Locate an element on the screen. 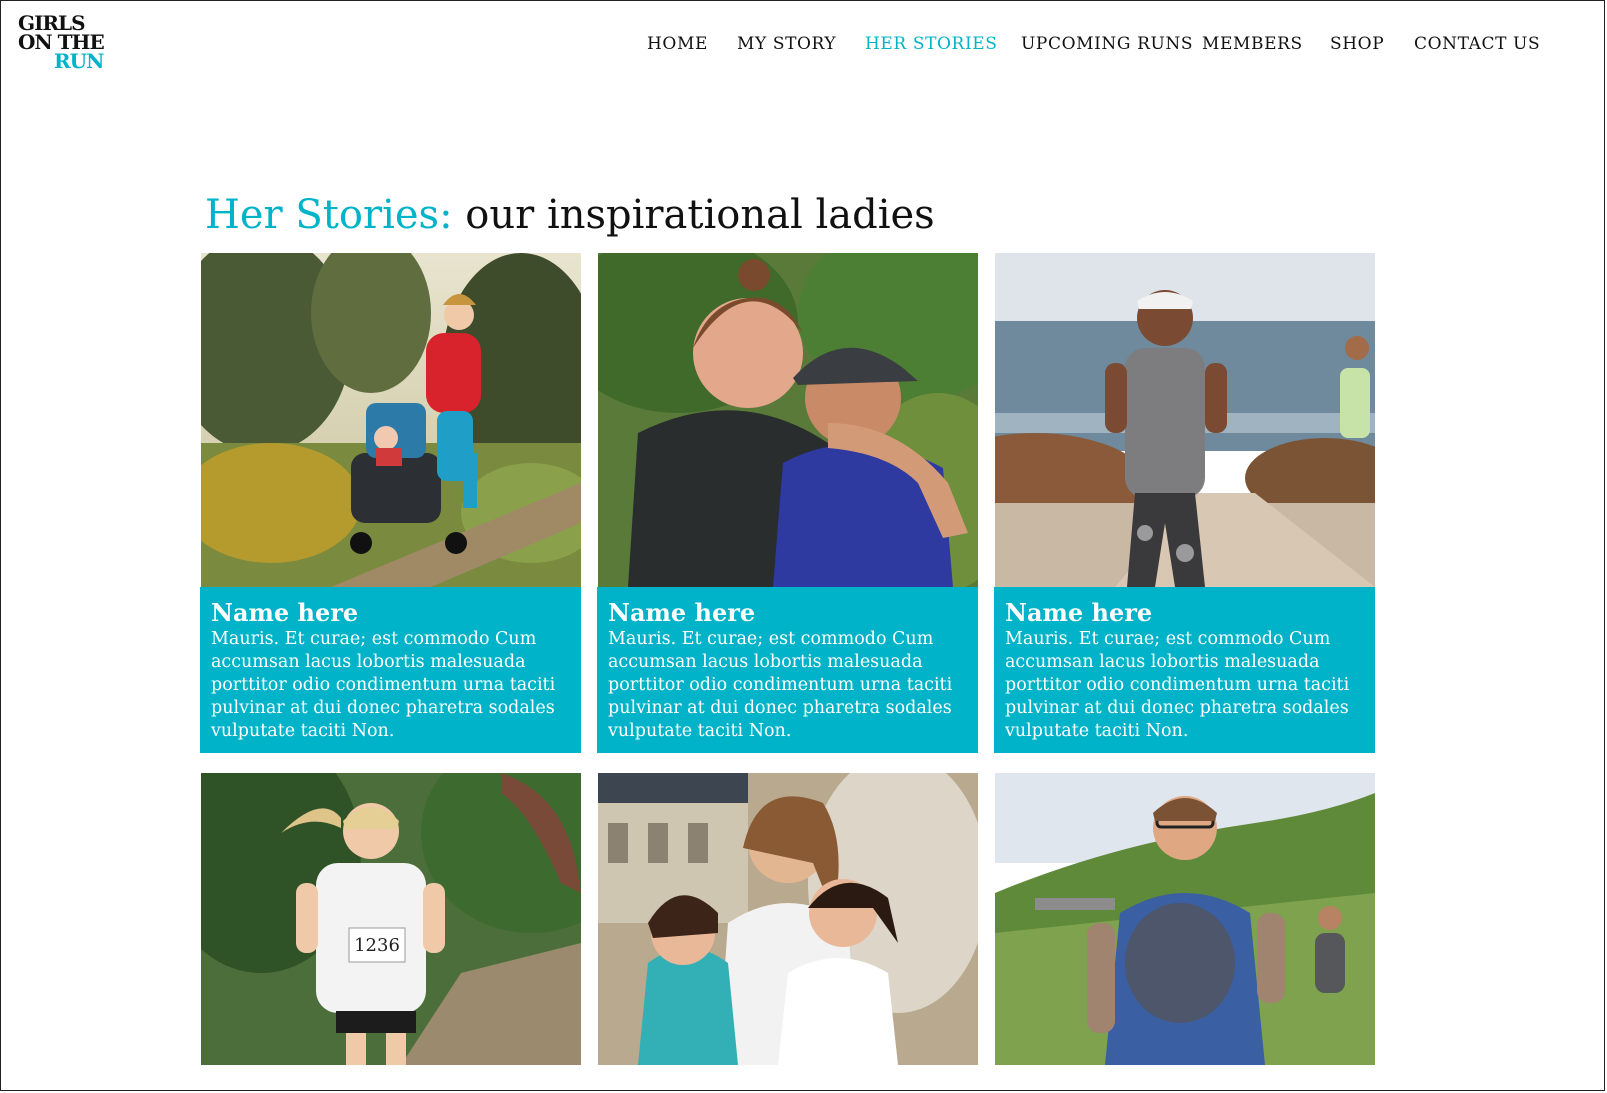  page-title-accent: Her Stories: is located at coordinates (329, 215).